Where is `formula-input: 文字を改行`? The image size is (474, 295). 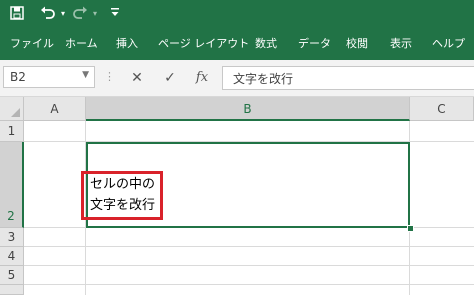 formula-input: 文字を改行 is located at coordinates (348, 78).